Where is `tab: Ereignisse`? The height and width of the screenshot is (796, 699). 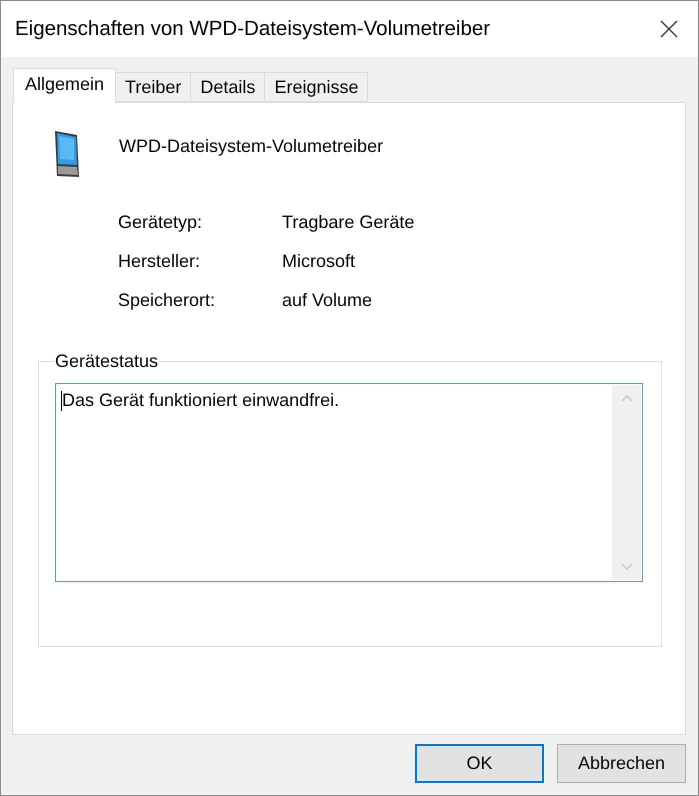
tab: Ereignisse is located at coordinates (316, 87).